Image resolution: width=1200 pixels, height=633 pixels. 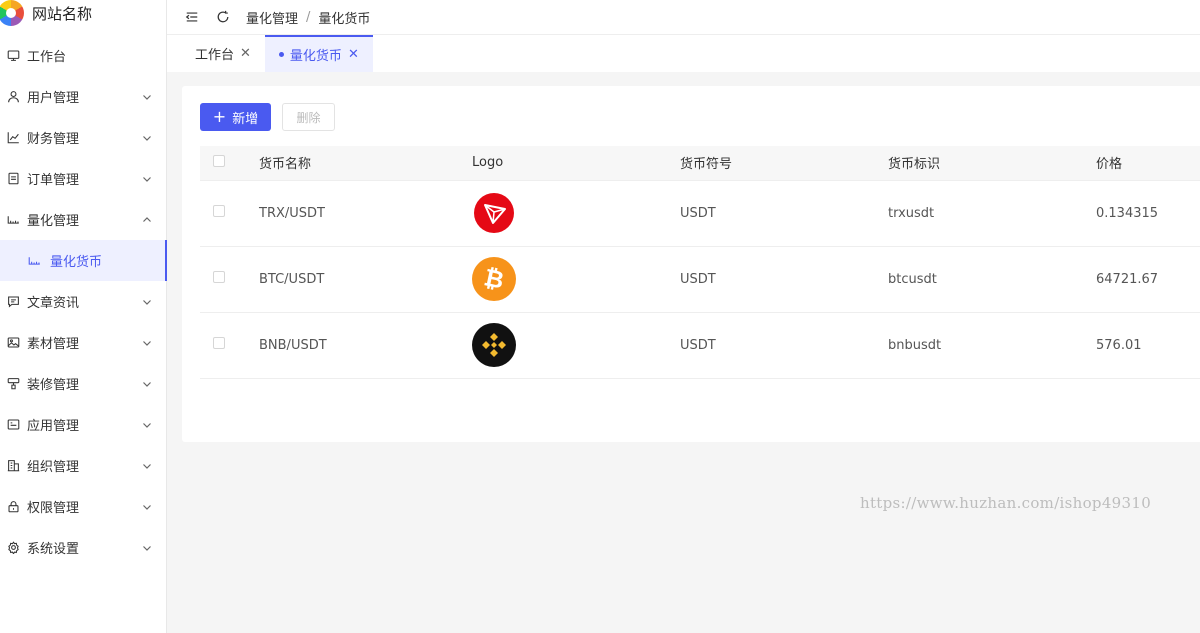 I want to click on breadcrumb: 量化管理 / 量化货币, so click(x=308, y=17).